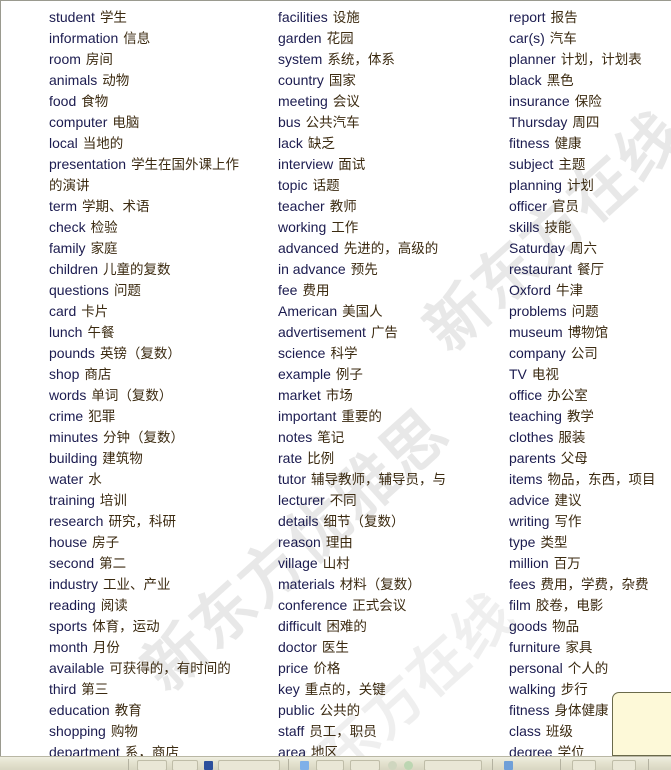 The image size is (671, 770). I want to click on vocabulary-entry: black 黑色, so click(590, 80).